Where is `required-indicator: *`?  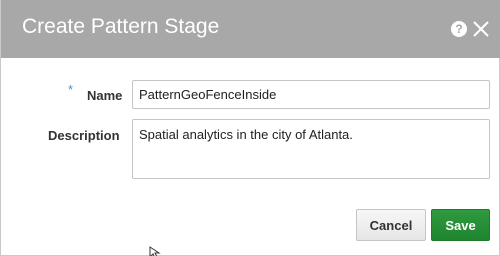
required-indicator: * is located at coordinates (71, 89).